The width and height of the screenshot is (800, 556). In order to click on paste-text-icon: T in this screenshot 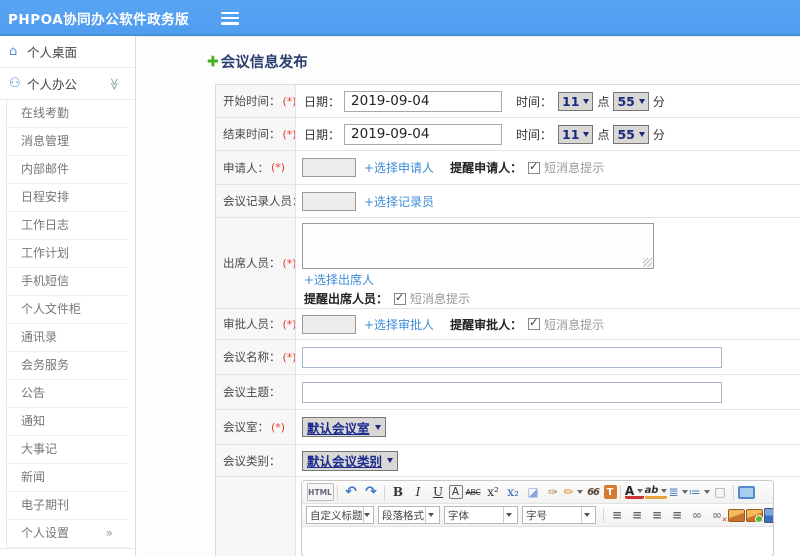, I will do `click(610, 492)`.